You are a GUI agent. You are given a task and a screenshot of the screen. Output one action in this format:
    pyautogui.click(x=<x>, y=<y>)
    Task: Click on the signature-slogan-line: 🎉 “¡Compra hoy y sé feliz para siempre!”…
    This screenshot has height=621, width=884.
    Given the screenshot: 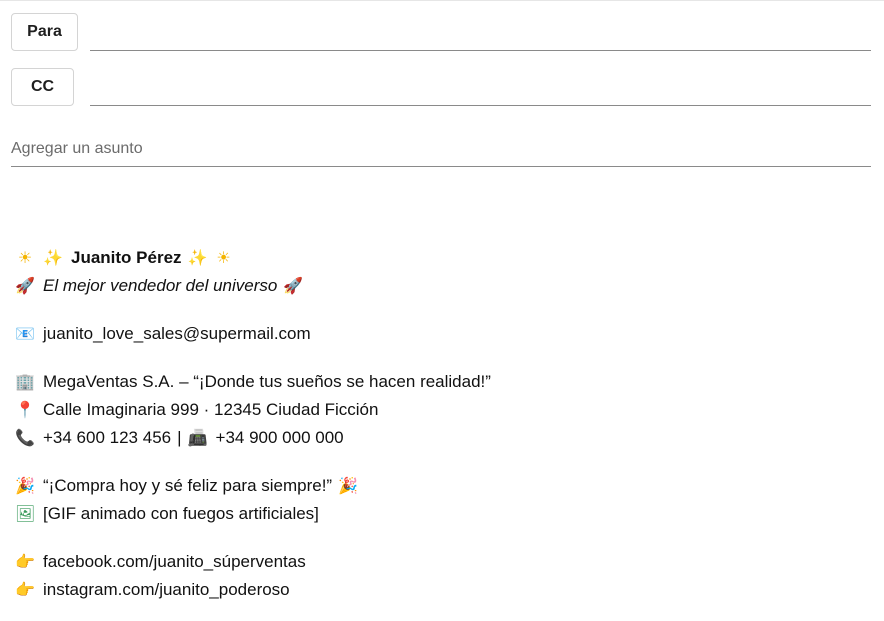 What is the action you would take?
    pyautogui.click(x=443, y=486)
    